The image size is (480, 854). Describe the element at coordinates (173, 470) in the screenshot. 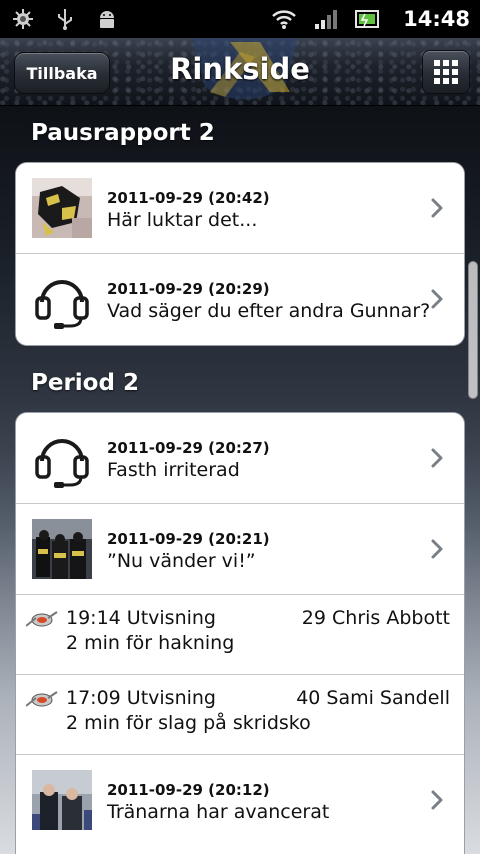

I see `item-title: Fasth irriterad` at that location.